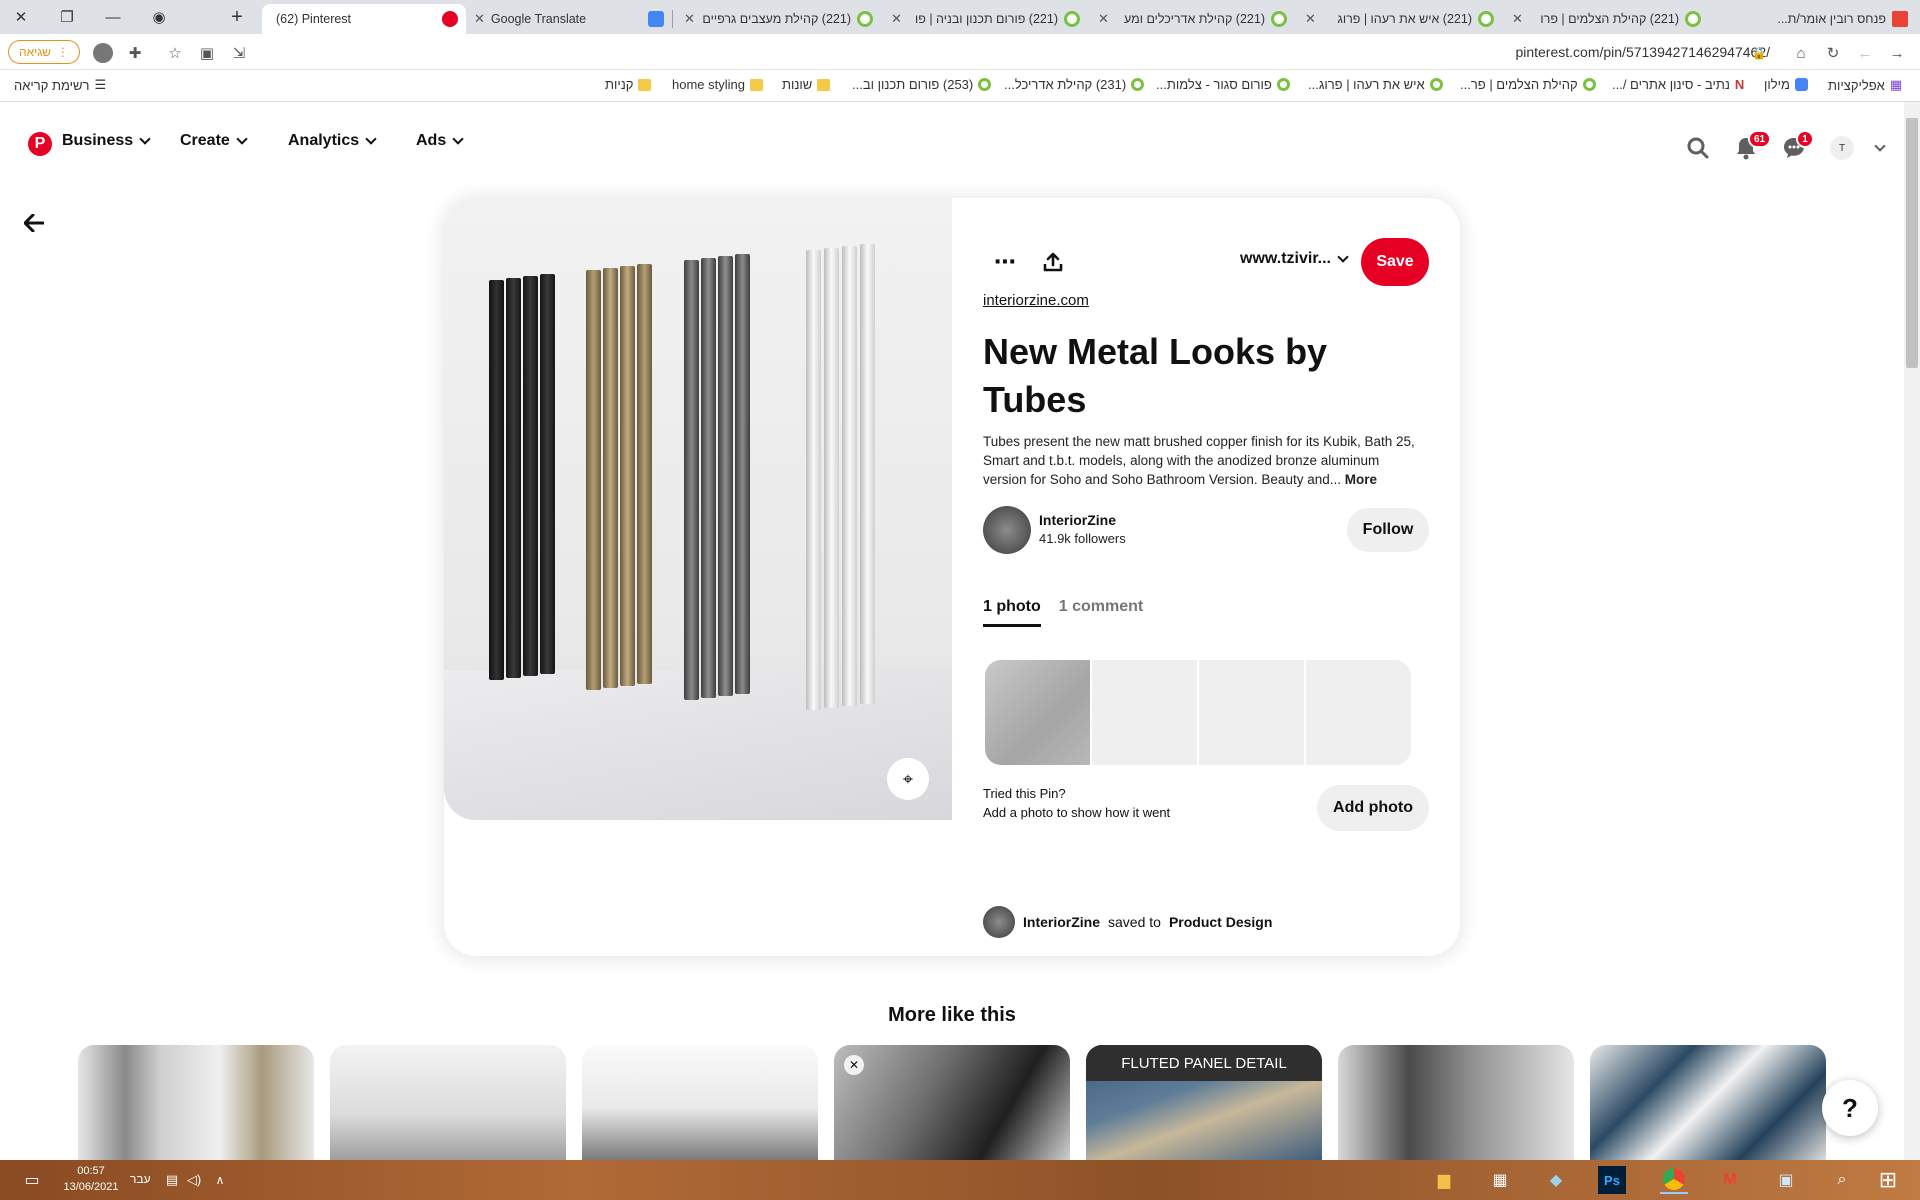 The image size is (1920, 1200). What do you see at coordinates (1192, 19) in the screenshot?
I see `tab-architects: (221) קהילת אדריכלים ומע ✕` at bounding box center [1192, 19].